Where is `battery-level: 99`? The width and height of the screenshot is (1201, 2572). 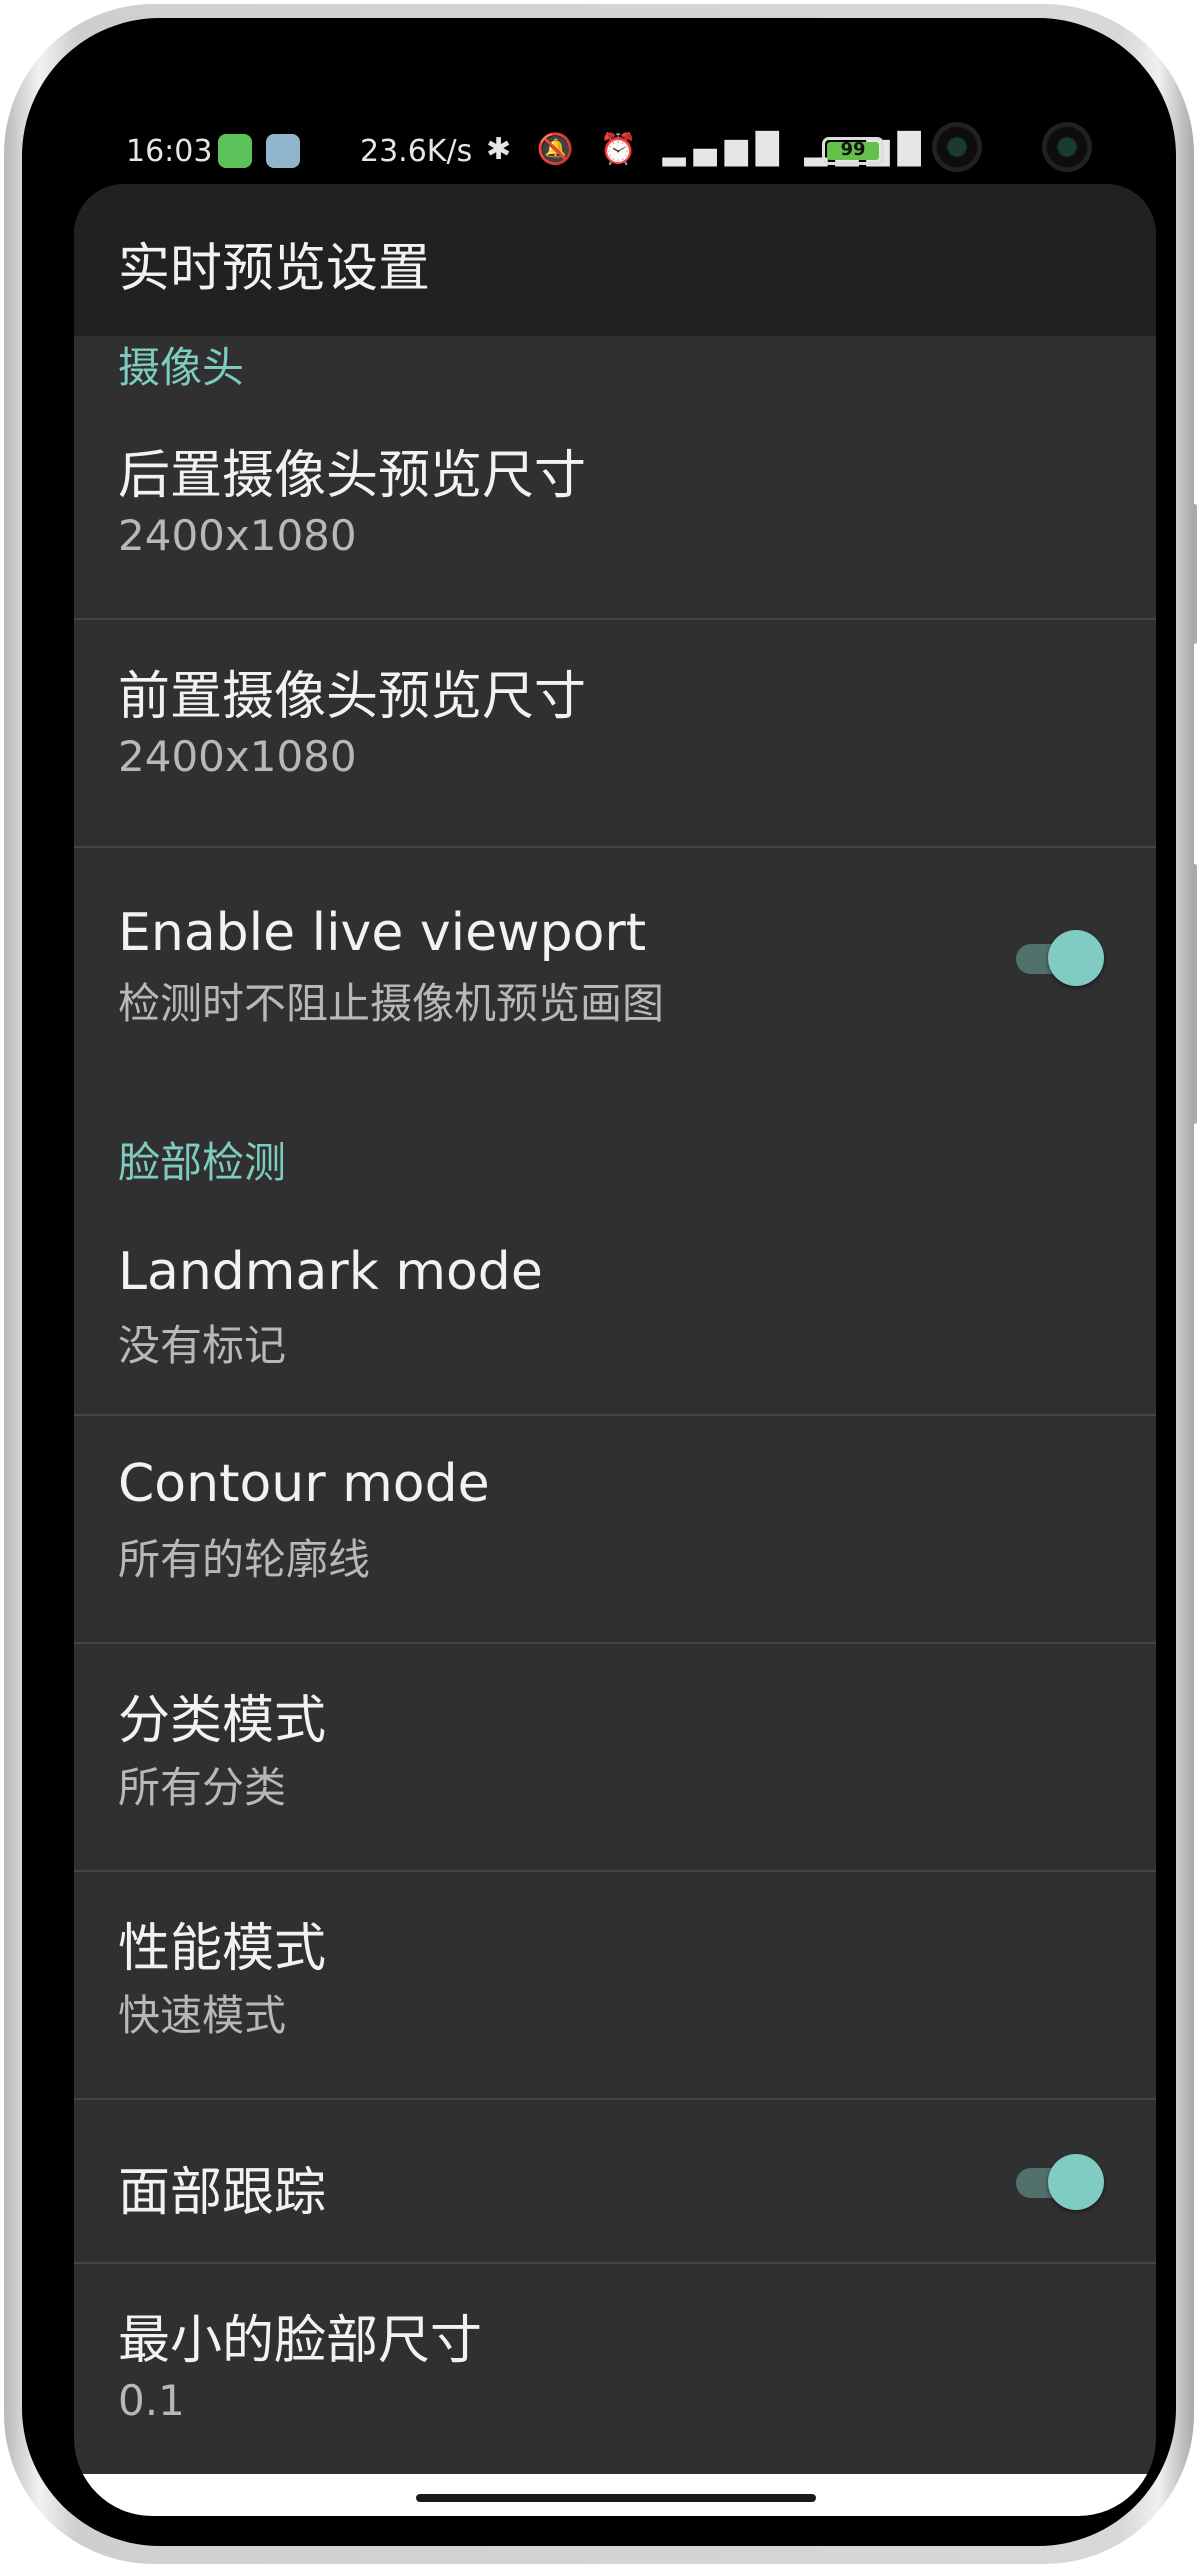
battery-level: 99 is located at coordinates (853, 149).